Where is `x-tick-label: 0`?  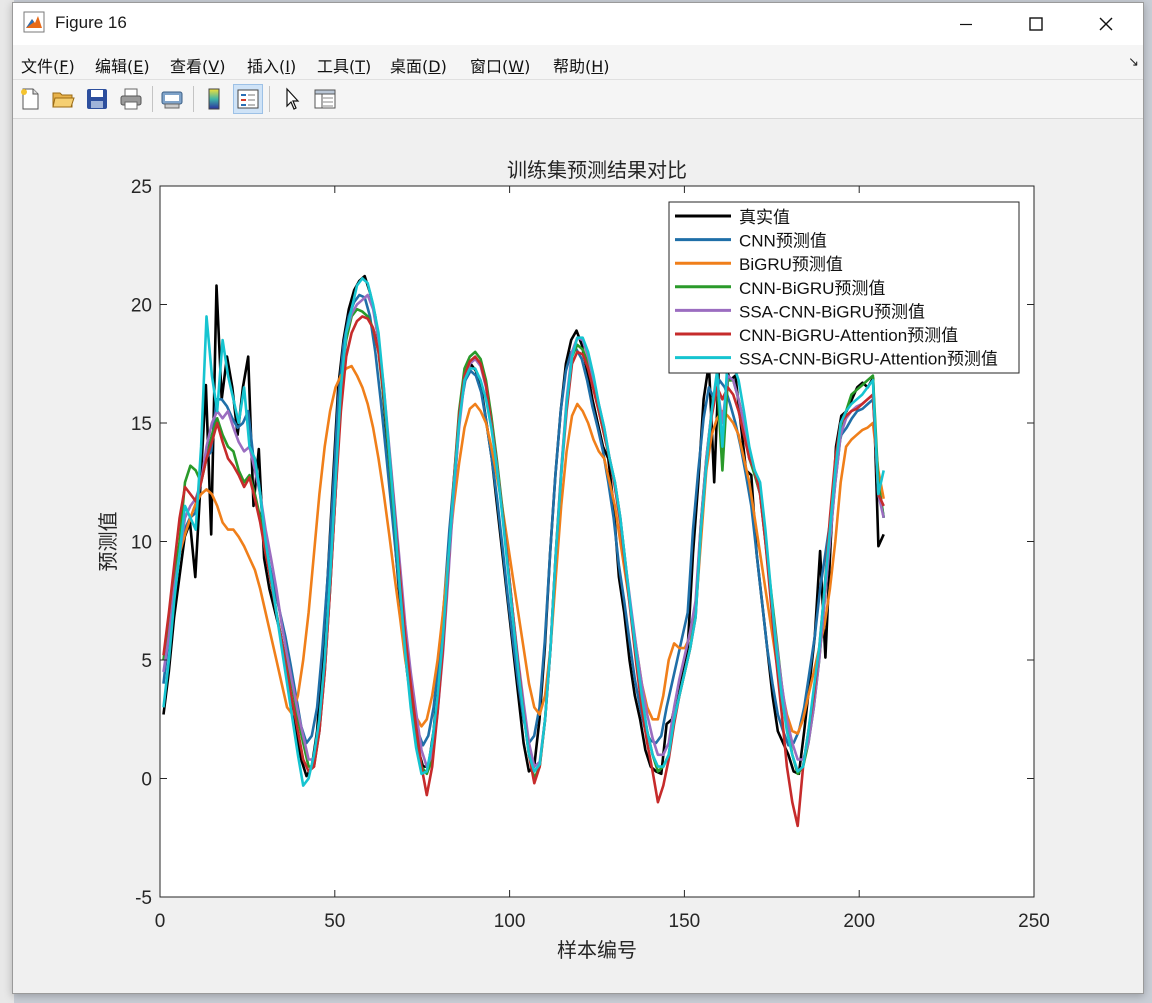 x-tick-label: 0 is located at coordinates (160, 921).